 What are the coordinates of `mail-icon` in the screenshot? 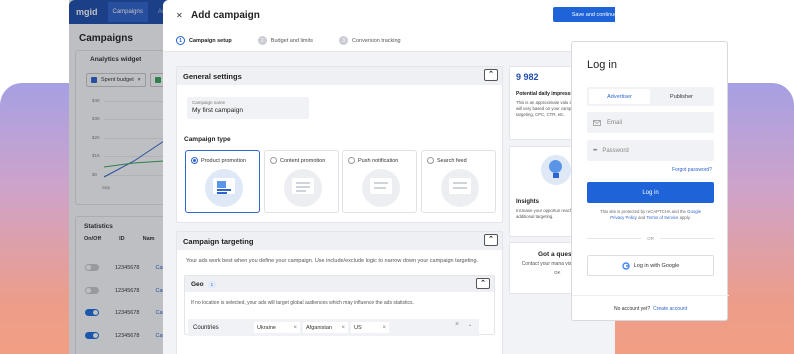 It's located at (597, 122).